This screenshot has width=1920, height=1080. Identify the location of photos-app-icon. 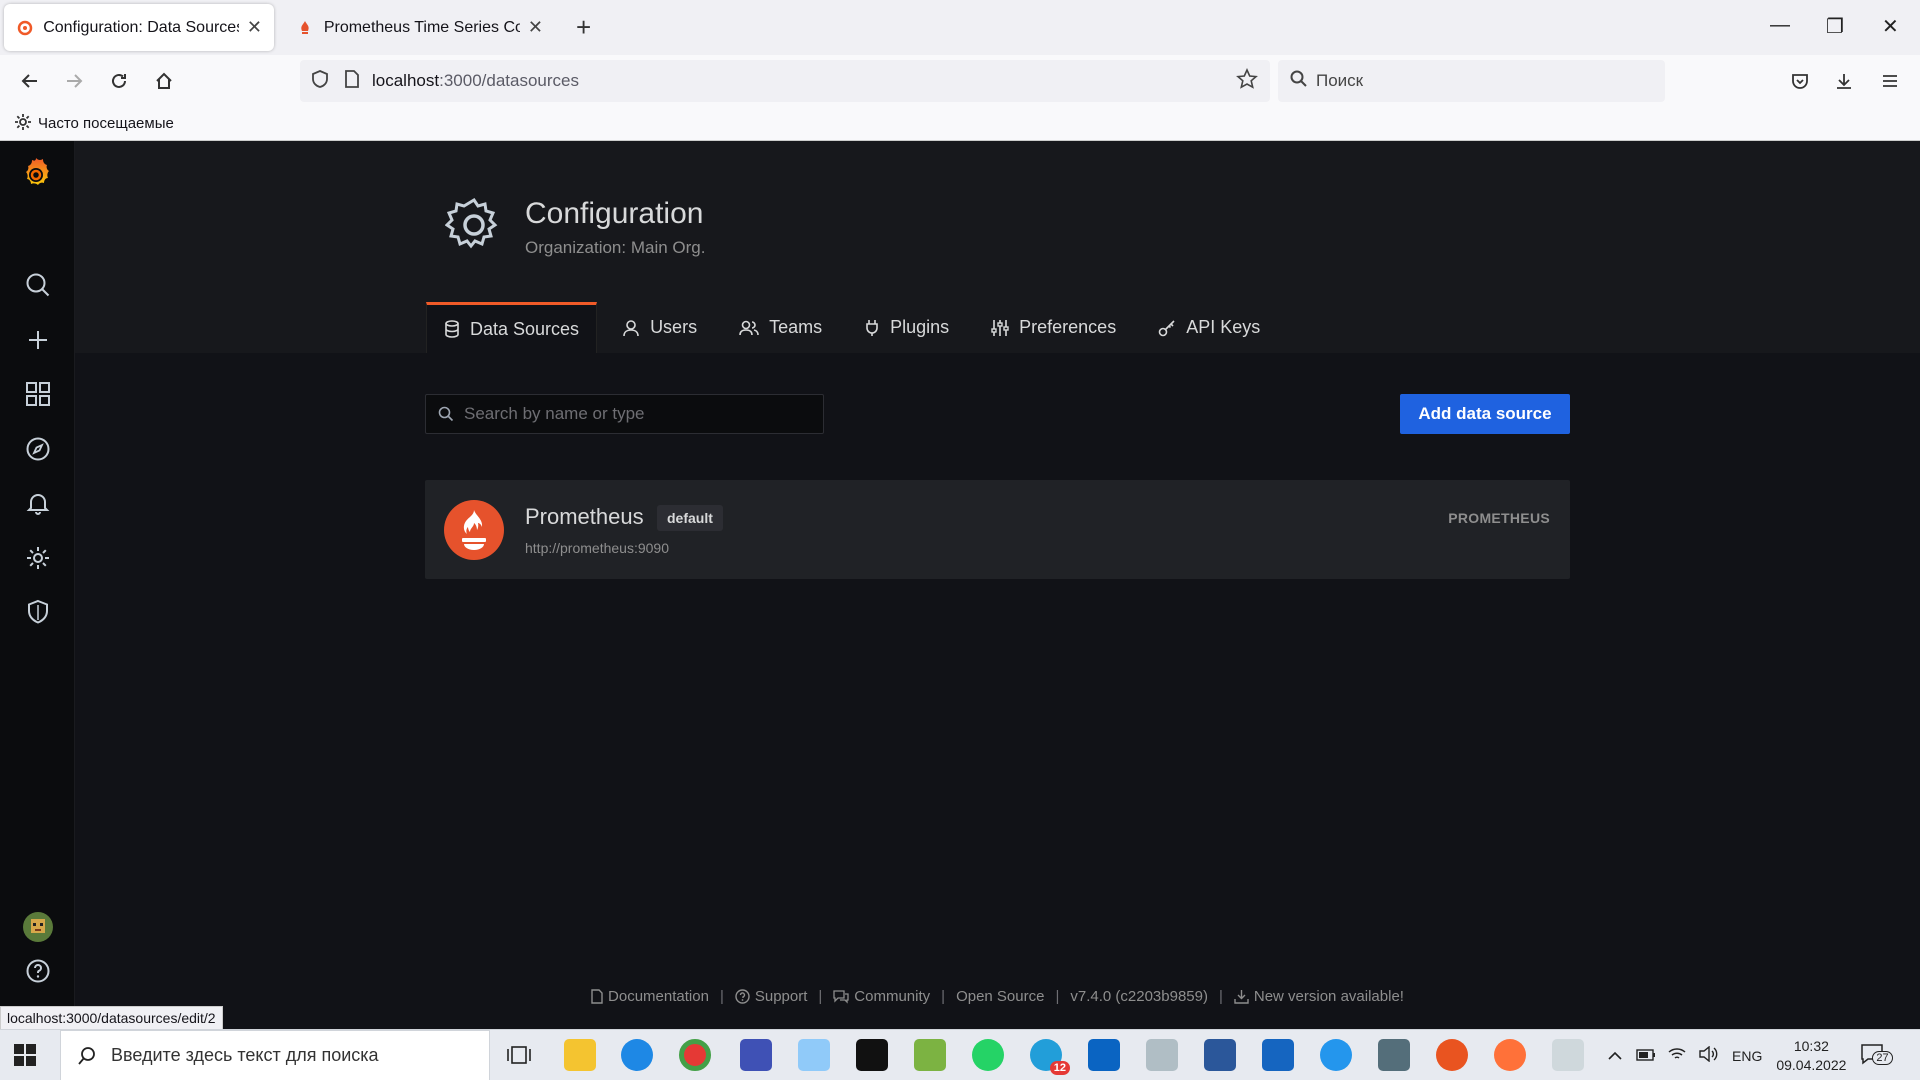
(1162, 1055).